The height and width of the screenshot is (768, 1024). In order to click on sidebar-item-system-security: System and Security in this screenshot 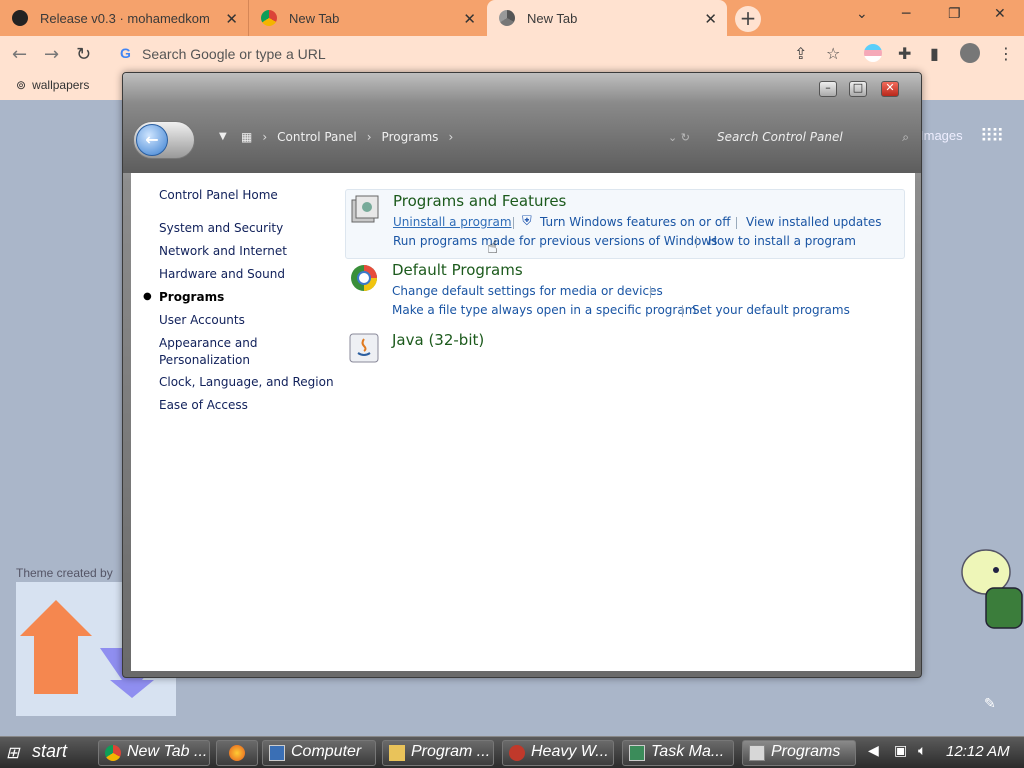, I will do `click(221, 228)`.